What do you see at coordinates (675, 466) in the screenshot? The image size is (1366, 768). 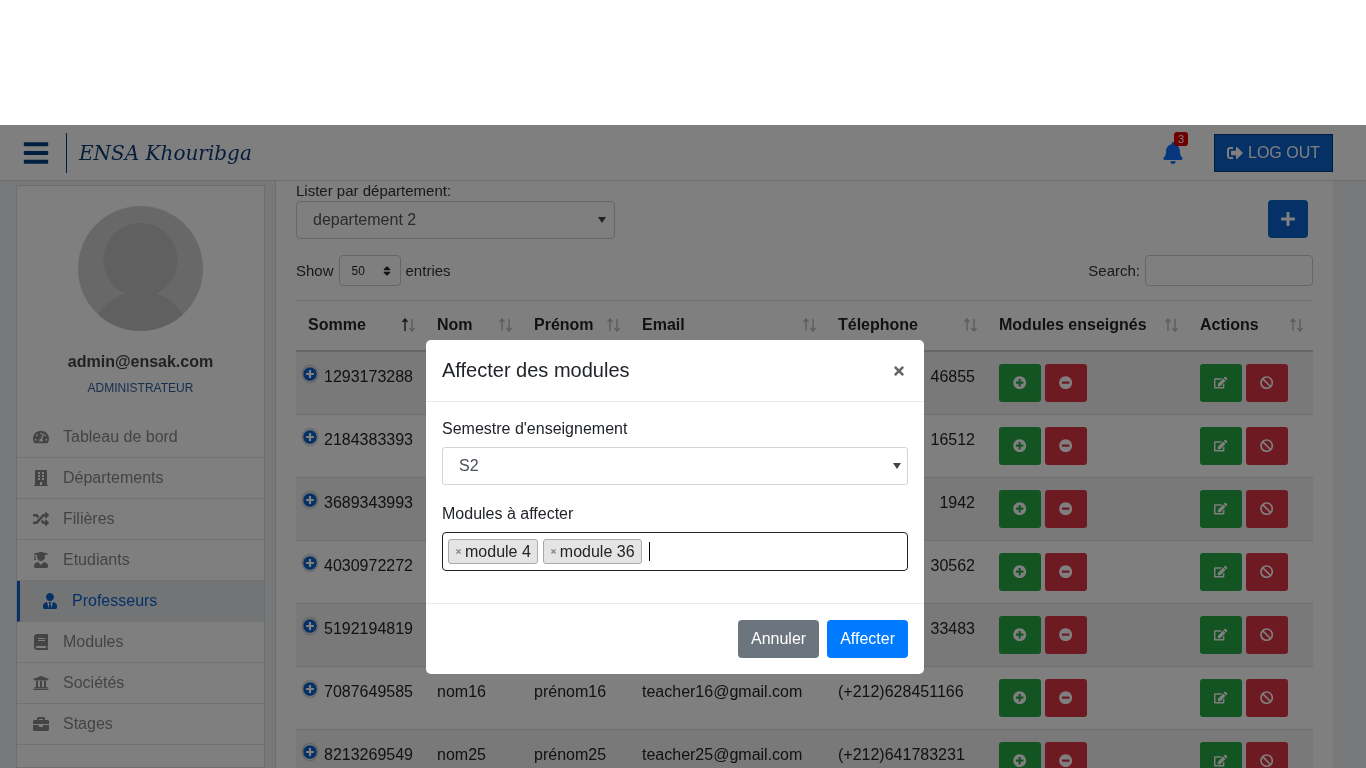 I see `semester-select: S2` at bounding box center [675, 466].